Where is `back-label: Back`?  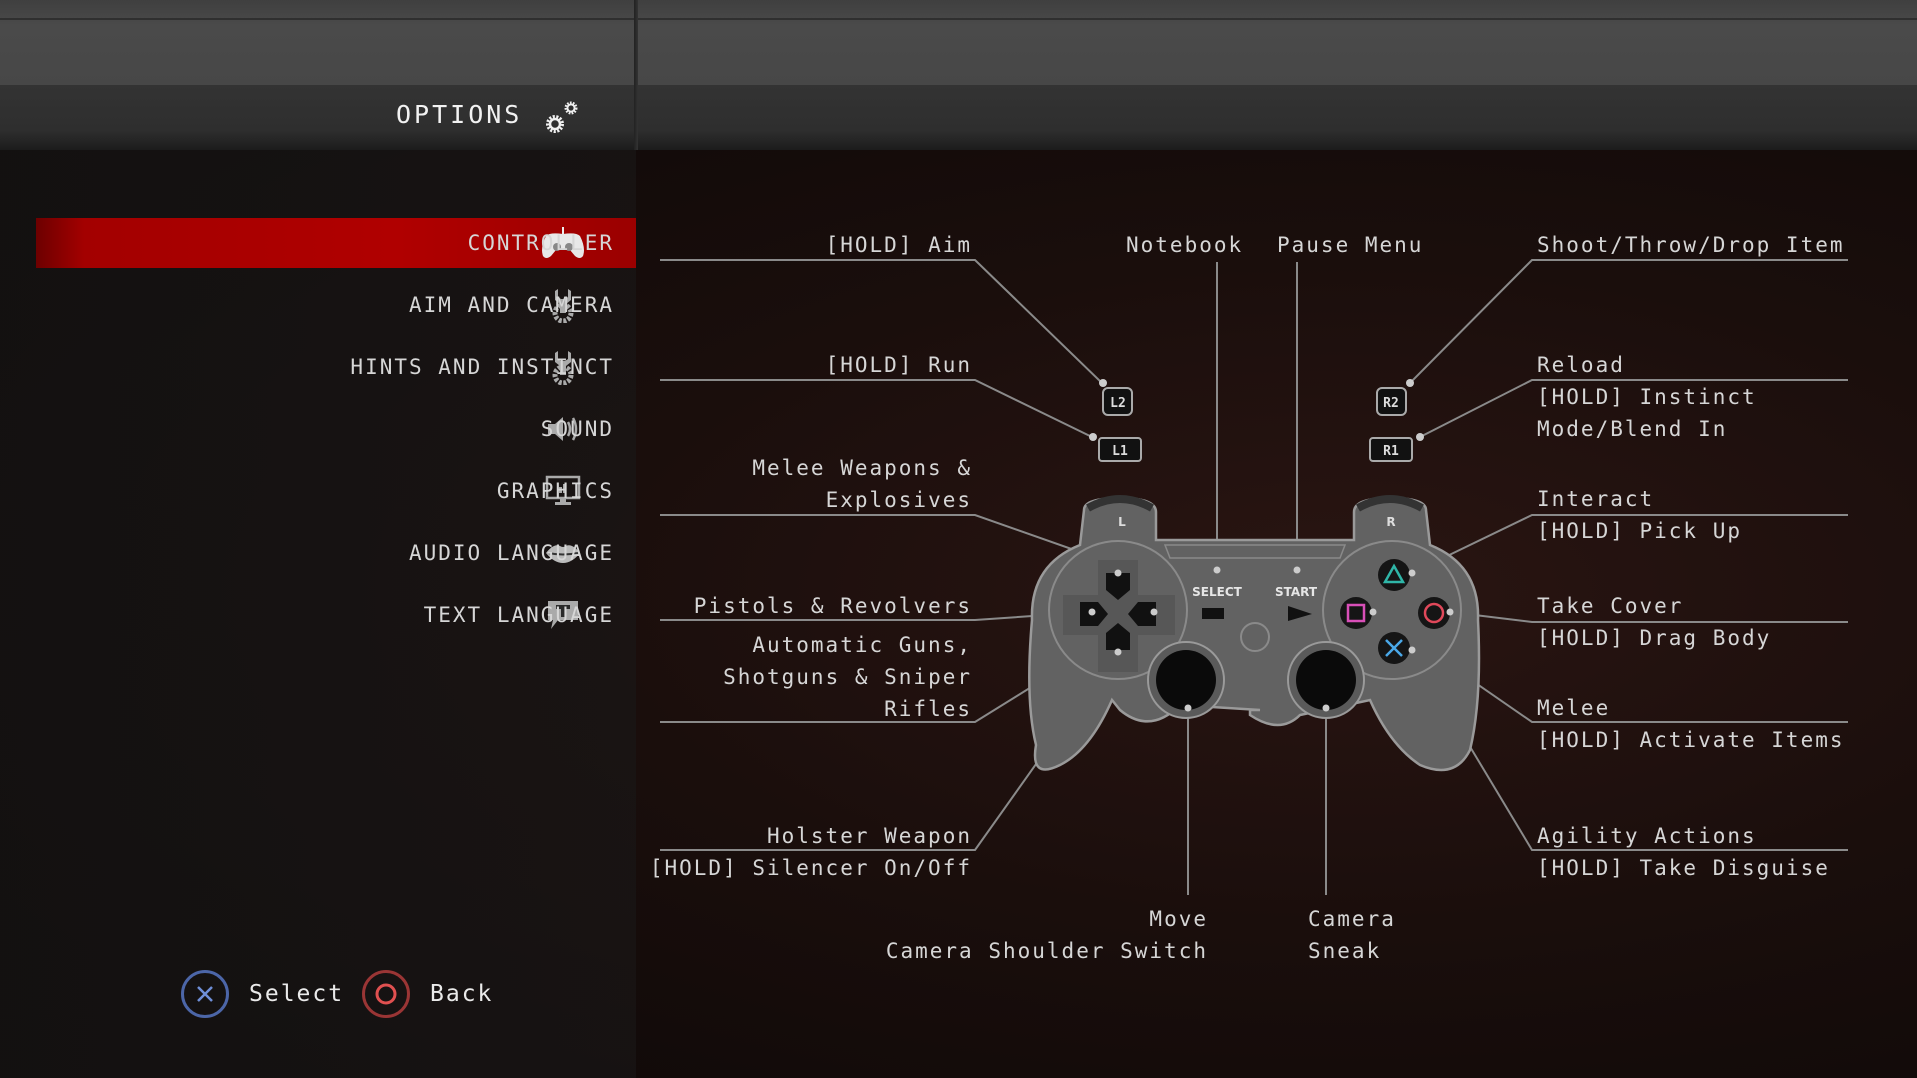
back-label: Back is located at coordinates (462, 994).